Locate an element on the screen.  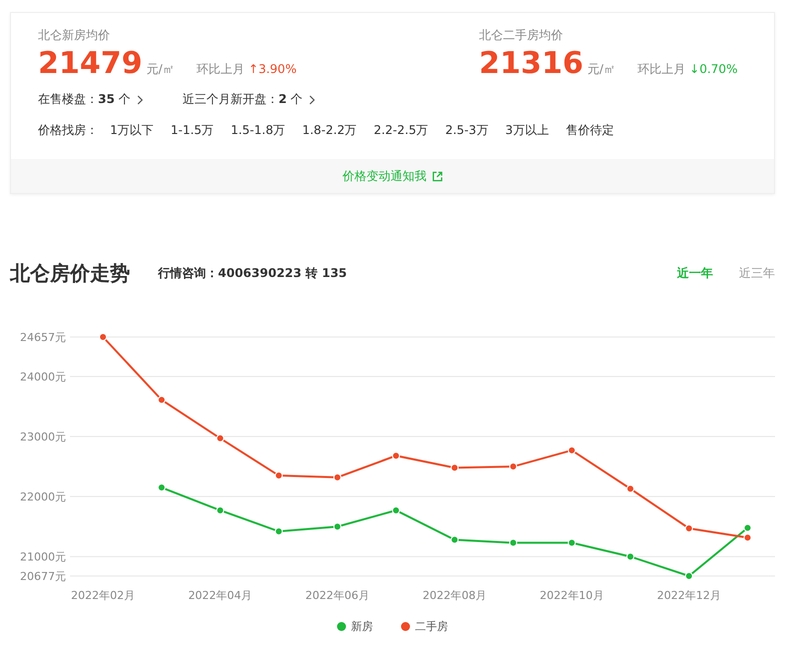
x-axis-label: 2022年08月 is located at coordinates (454, 595).